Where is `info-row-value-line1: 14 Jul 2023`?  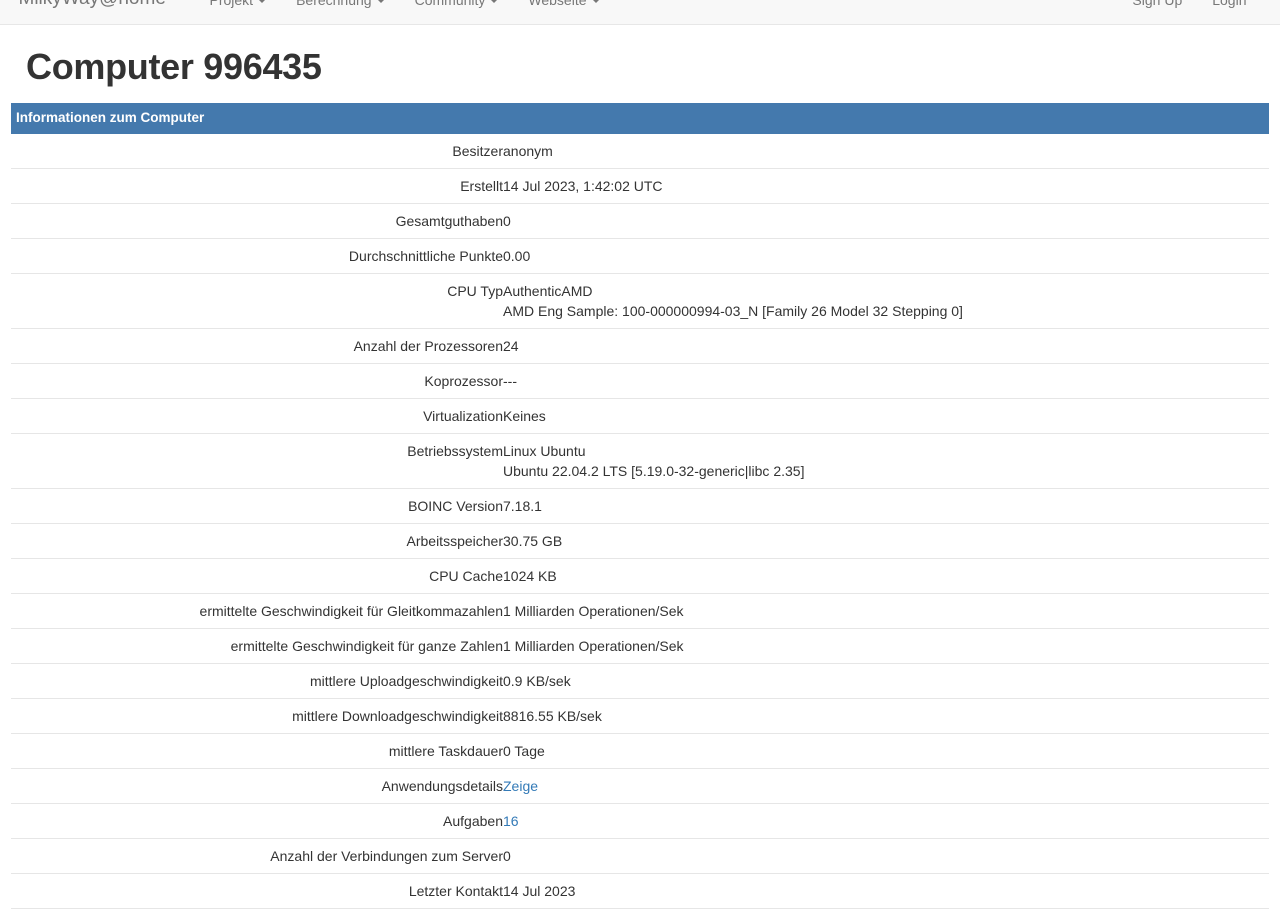 info-row-value-line1: 14 Jul 2023 is located at coordinates (539, 890).